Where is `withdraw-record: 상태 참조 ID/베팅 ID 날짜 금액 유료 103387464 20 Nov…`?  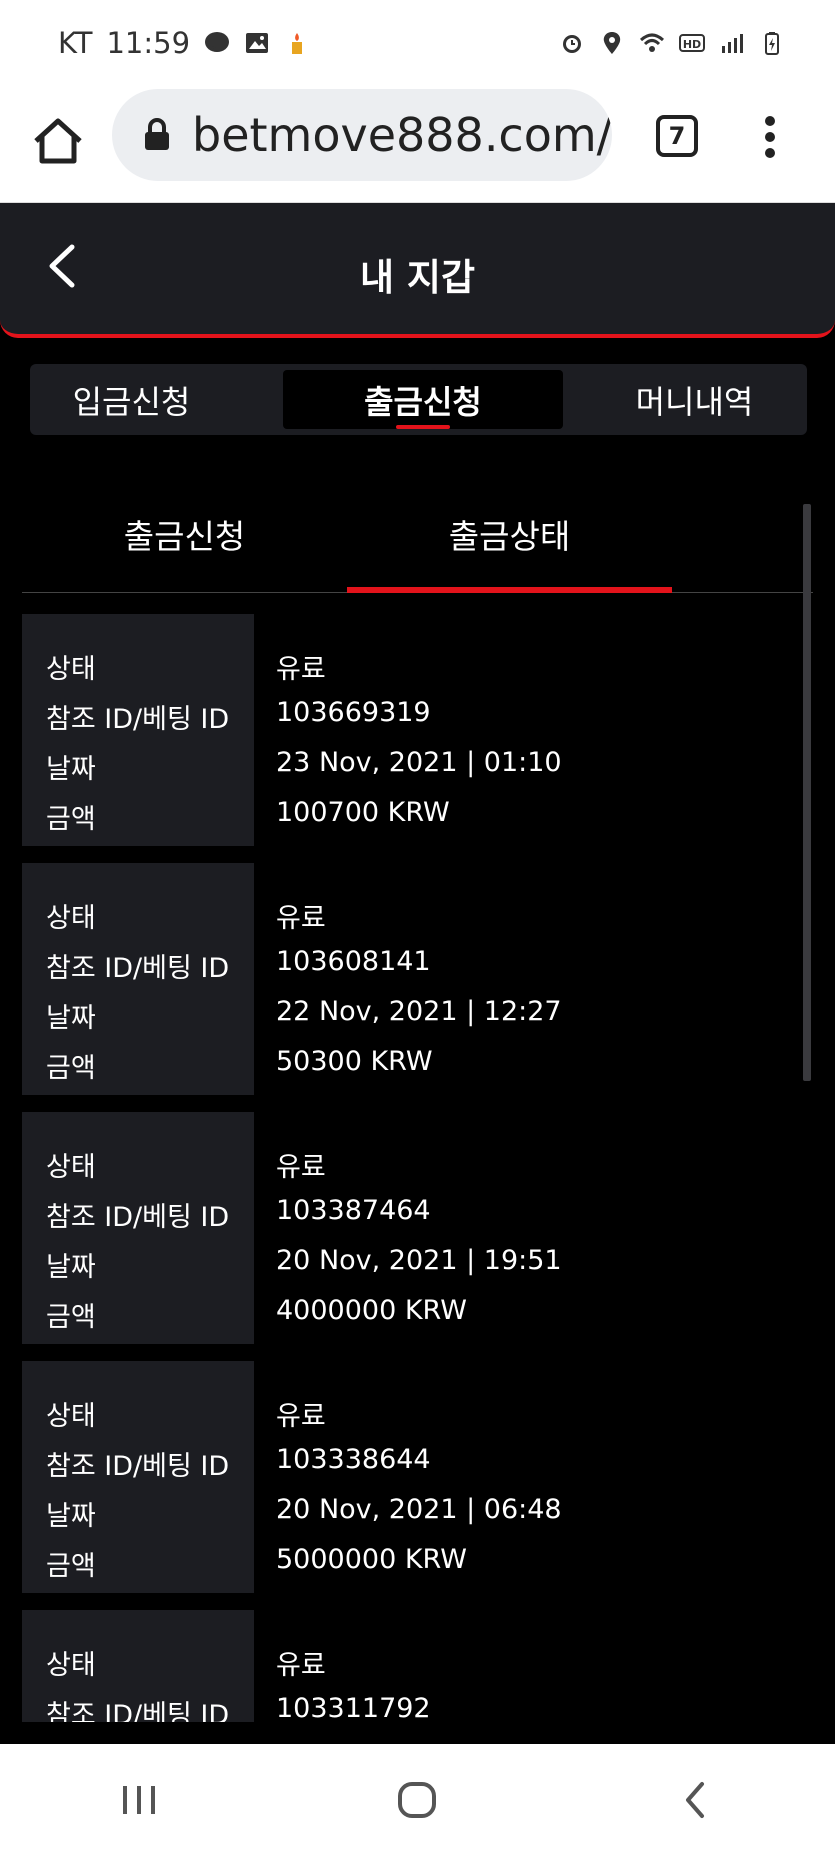
withdraw-record: 상태 참조 ID/베팅 ID 날짜 금액 유료 103387464 20 Nov… is located at coordinates (412, 1228).